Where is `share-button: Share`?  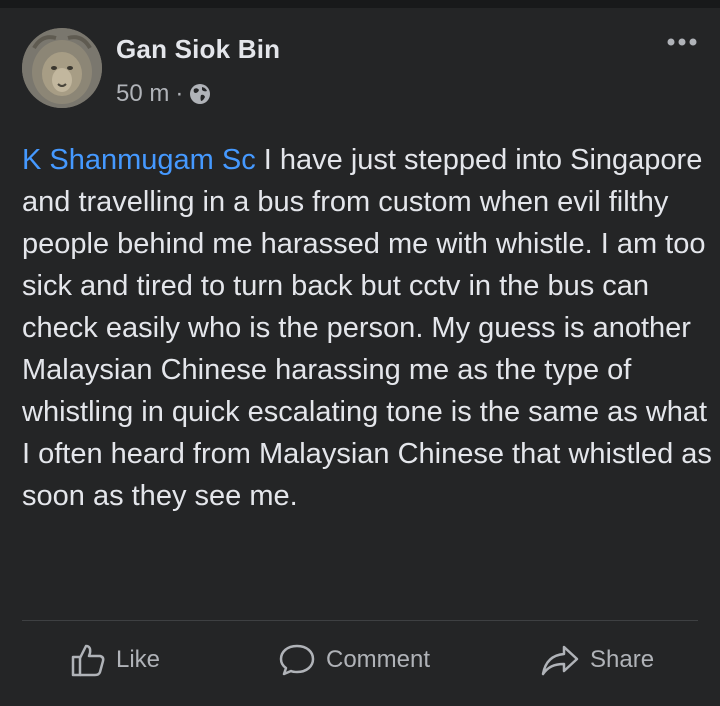 share-button: Share is located at coordinates (597, 660).